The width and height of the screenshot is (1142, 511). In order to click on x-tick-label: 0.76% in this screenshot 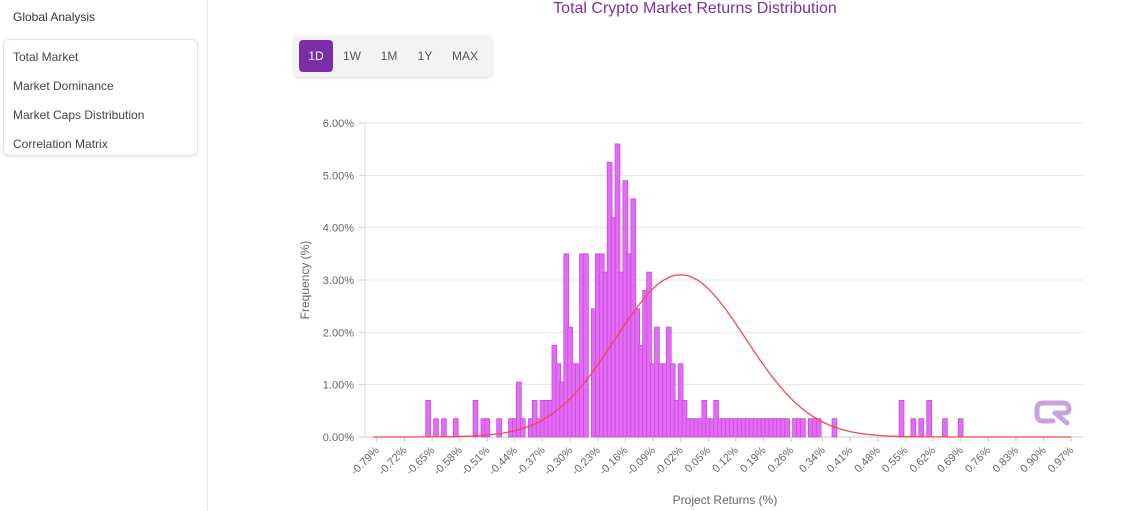, I will do `click(978, 459)`.